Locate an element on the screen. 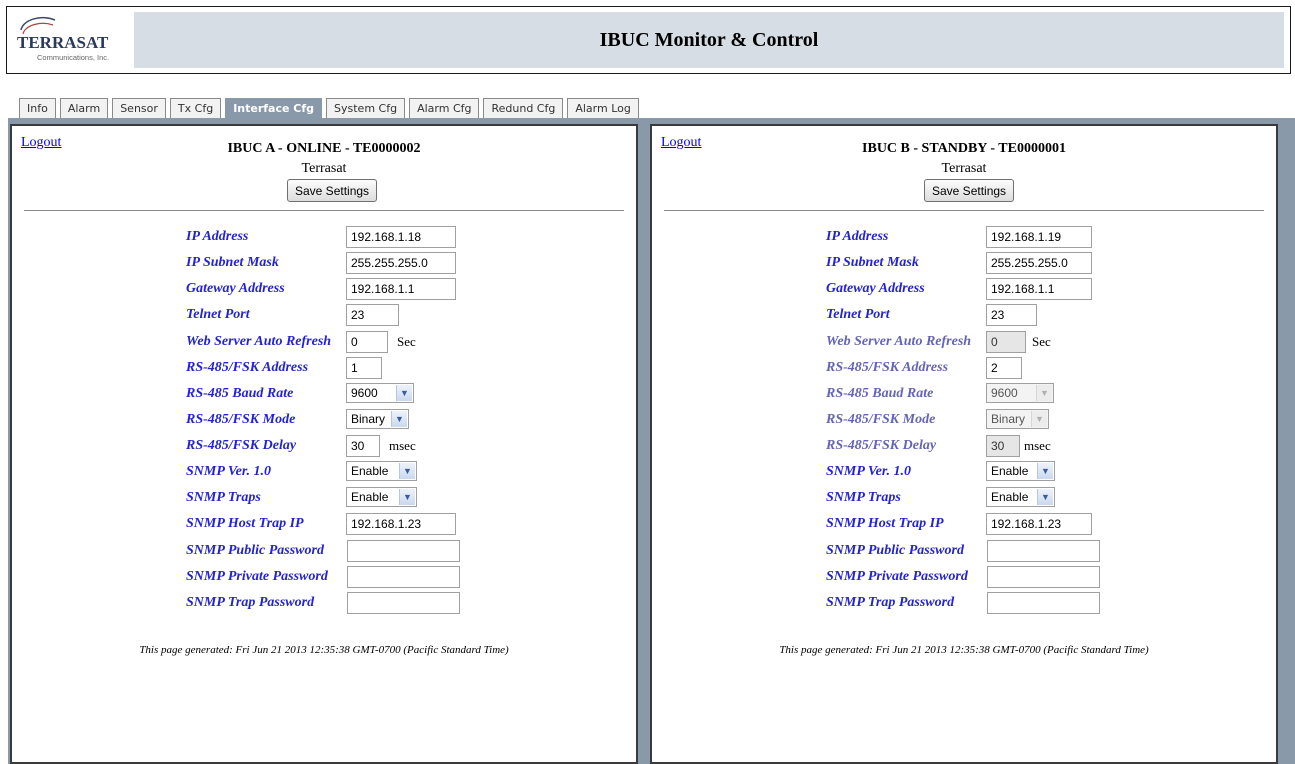 The height and width of the screenshot is (764, 1295). row-ip-address: IP Address 192.168.1.19 is located at coordinates (976, 238).